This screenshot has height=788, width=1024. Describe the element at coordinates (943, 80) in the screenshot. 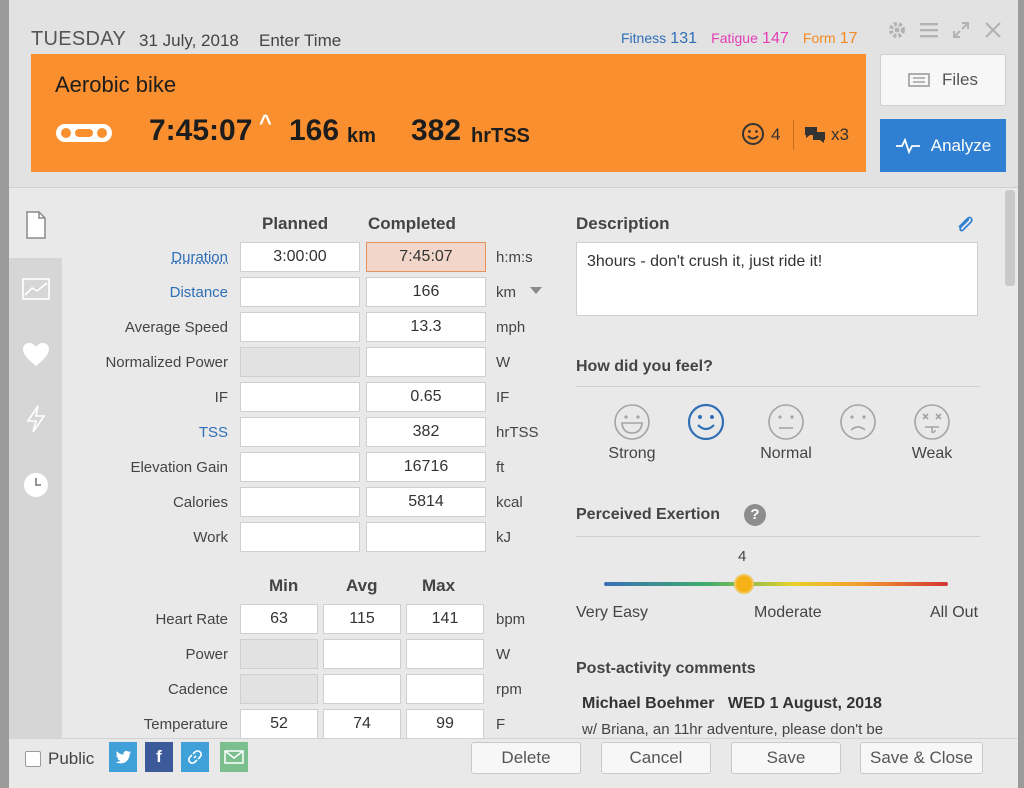

I see `files-button: Files` at that location.